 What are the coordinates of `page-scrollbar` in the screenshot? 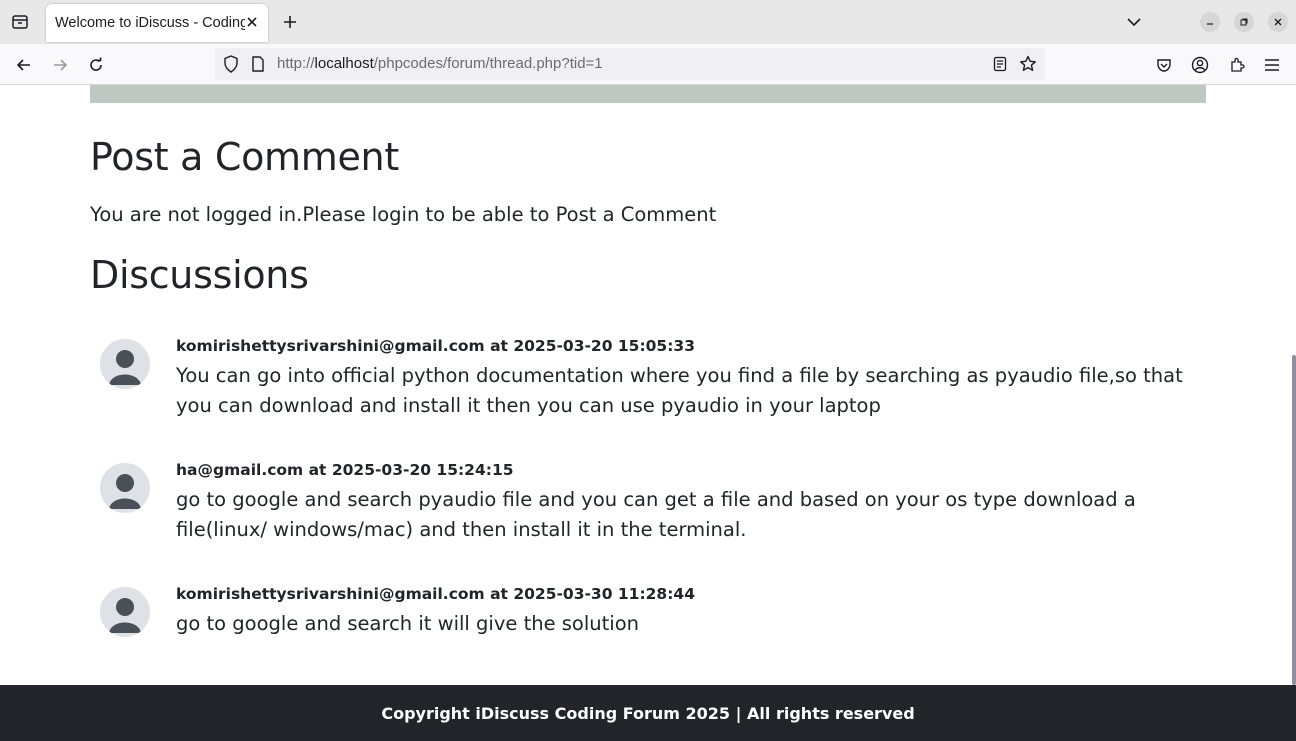 It's located at (1294, 520).